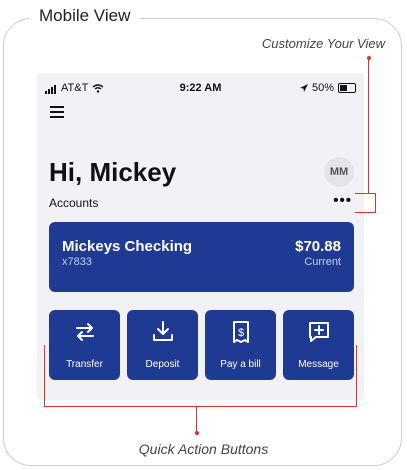  I want to click on pay-bill-icon: $, so click(240, 332).